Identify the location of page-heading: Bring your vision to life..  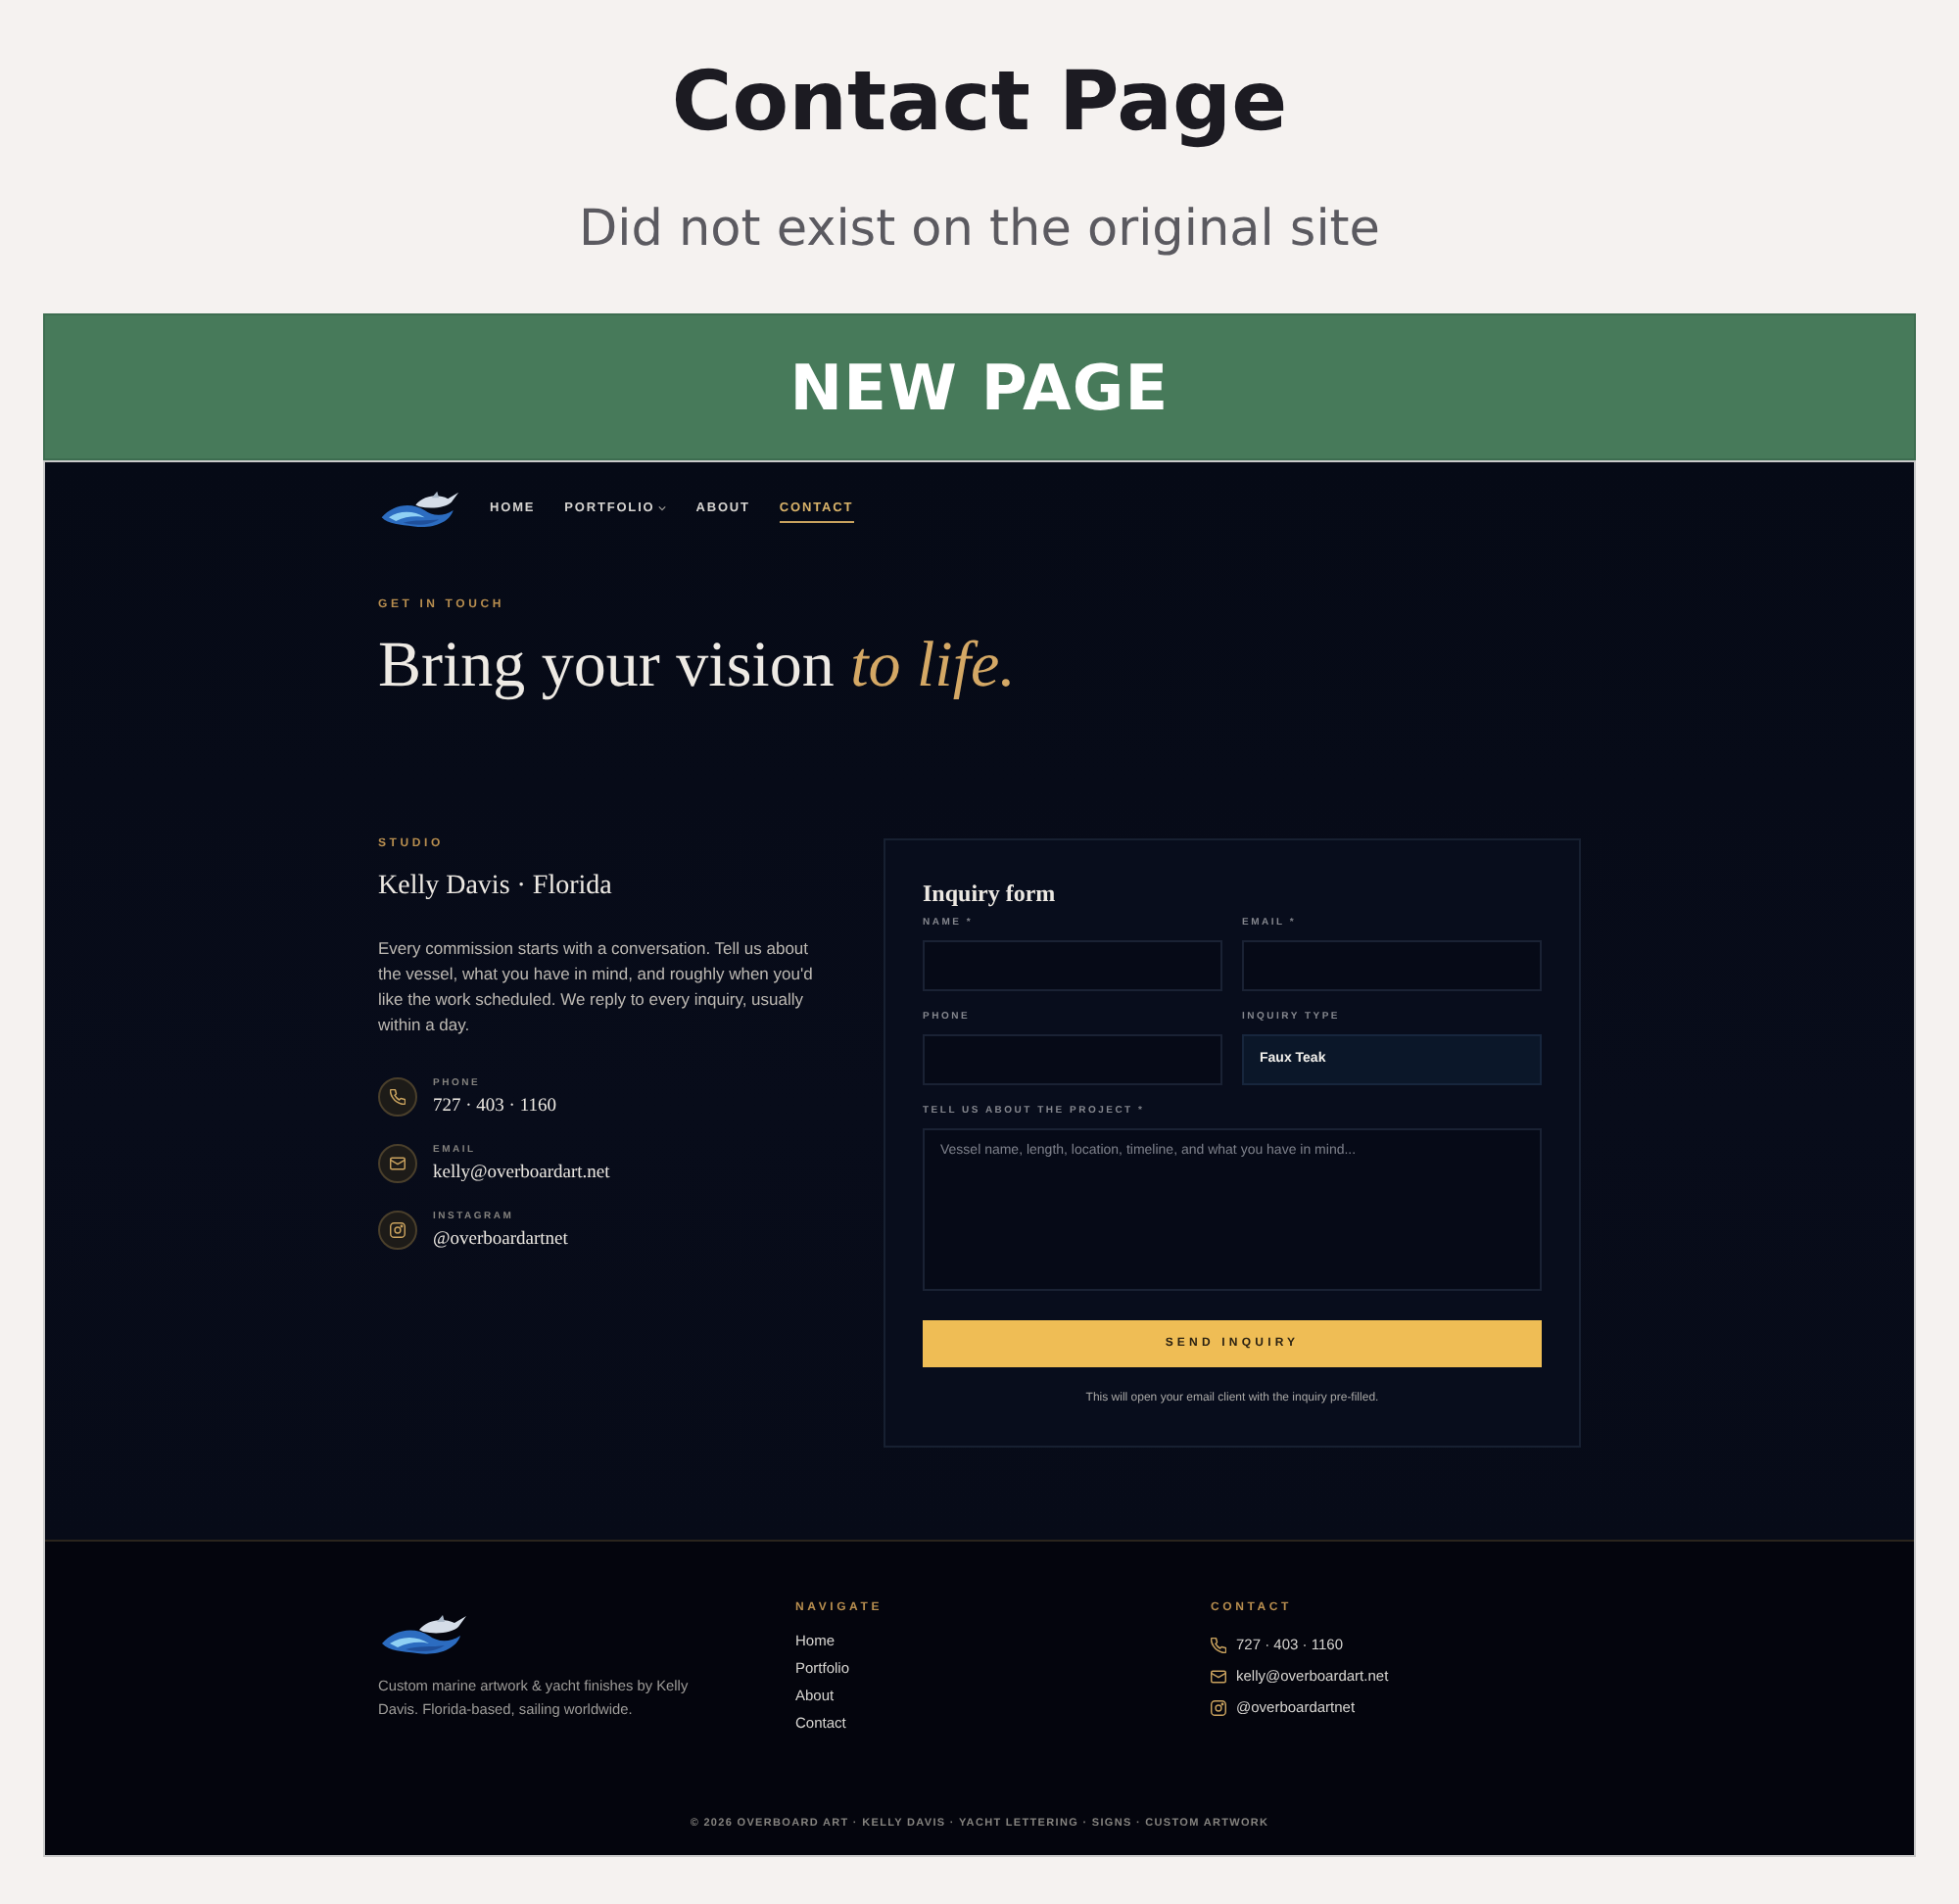
(697, 666).